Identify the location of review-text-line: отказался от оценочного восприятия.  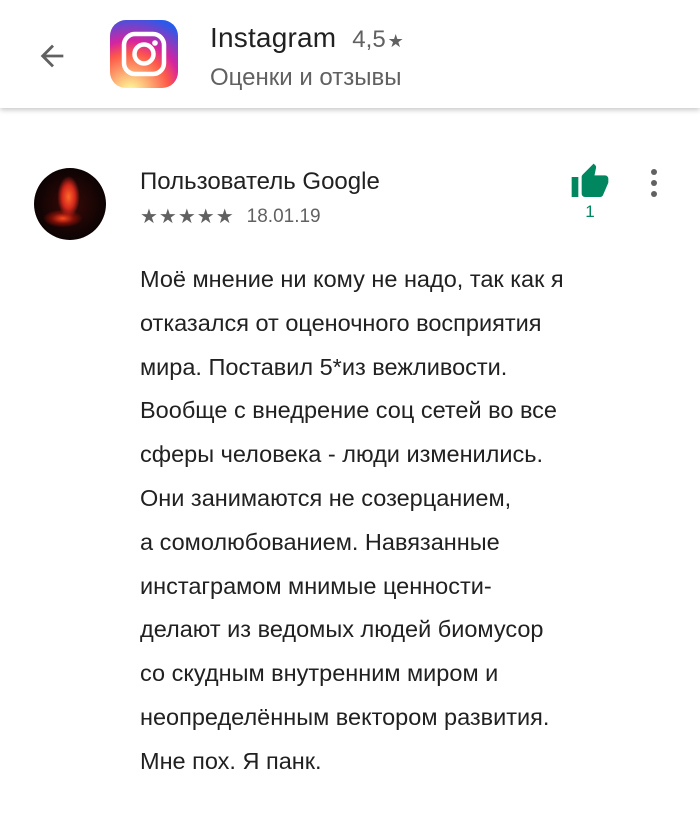
(341, 322).